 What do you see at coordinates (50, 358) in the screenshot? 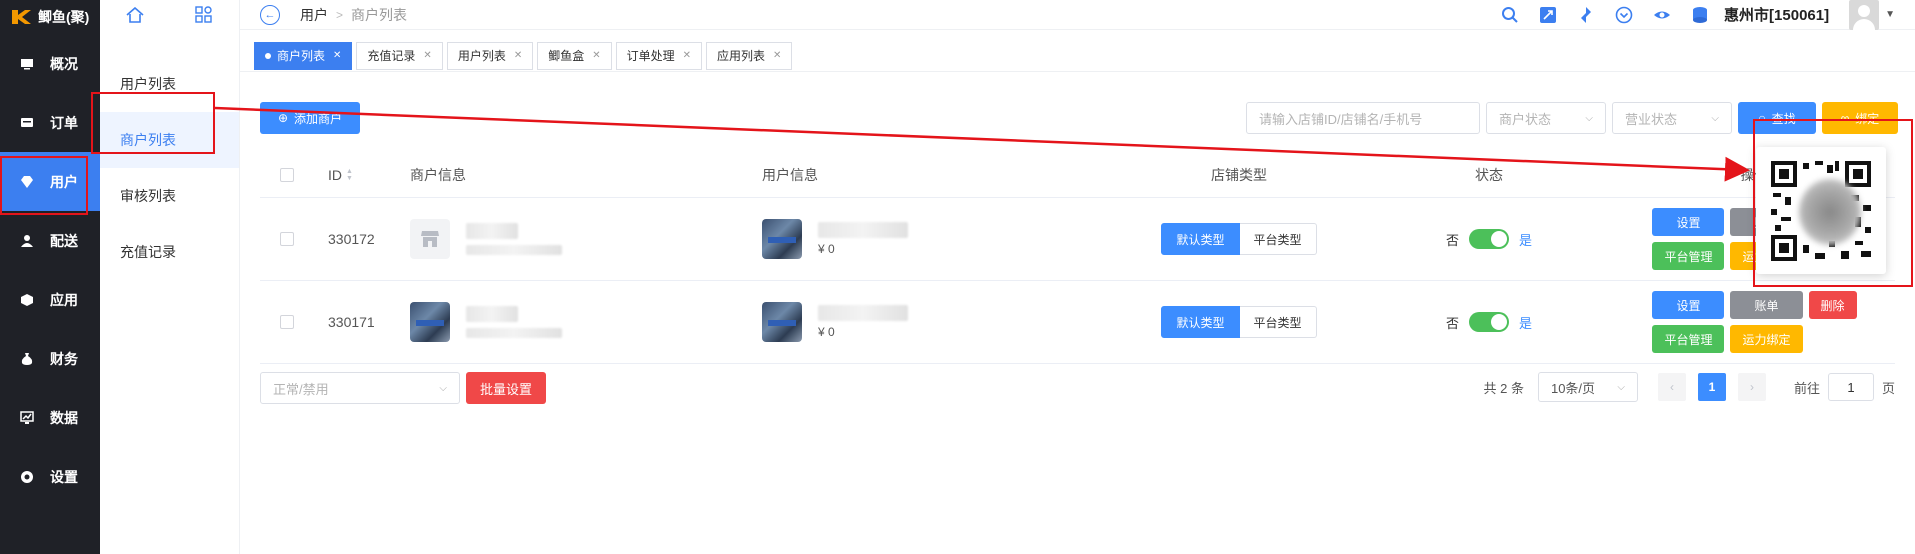
I see `sidebar-item-finance: 财务` at bounding box center [50, 358].